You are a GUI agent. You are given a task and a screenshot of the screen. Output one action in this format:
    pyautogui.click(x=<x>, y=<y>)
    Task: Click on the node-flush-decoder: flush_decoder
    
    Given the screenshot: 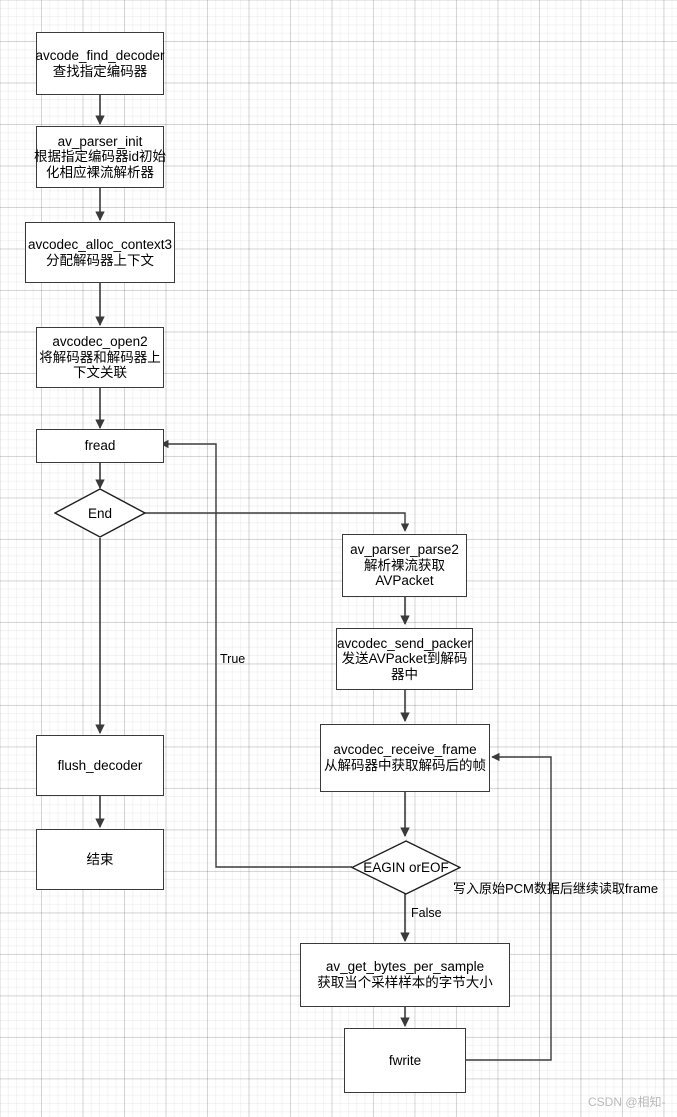 What is the action you would take?
    pyautogui.click(x=100, y=765)
    